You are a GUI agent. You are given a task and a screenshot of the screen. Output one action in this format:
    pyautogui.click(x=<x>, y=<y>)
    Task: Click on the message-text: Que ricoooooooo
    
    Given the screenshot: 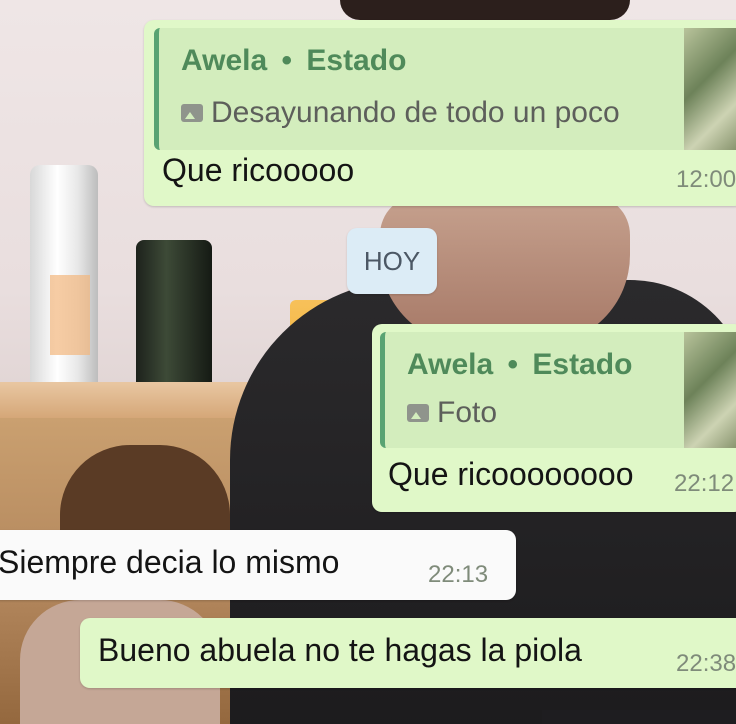 What is the action you would take?
    pyautogui.click(x=511, y=474)
    